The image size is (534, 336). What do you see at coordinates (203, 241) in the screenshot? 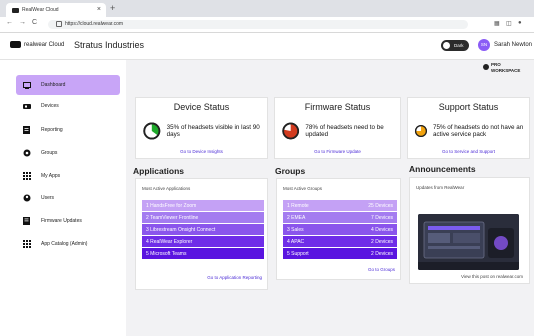
I see `list-item: 4 RealWear Explorer` at bounding box center [203, 241].